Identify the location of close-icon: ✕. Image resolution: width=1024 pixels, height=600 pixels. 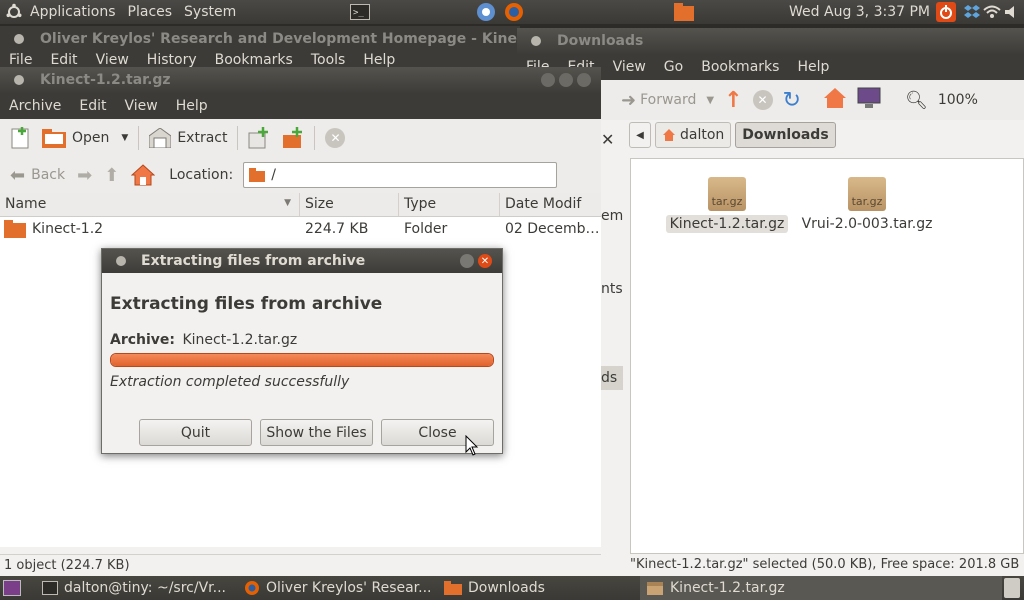
(485, 261).